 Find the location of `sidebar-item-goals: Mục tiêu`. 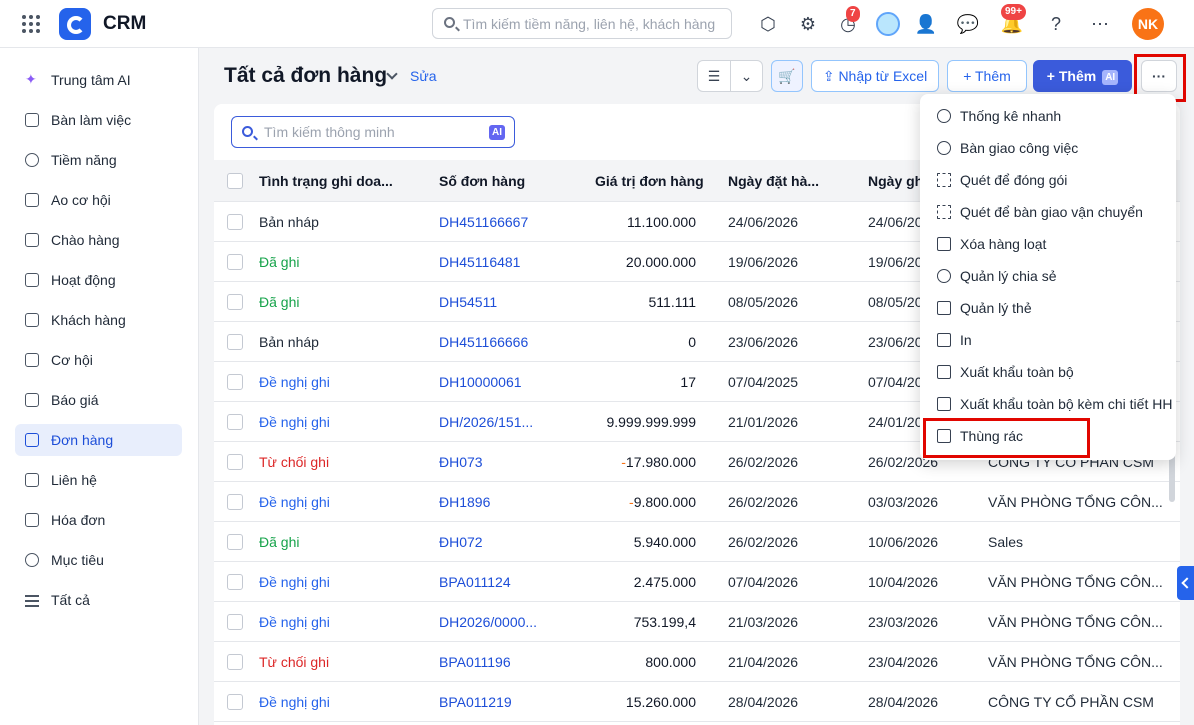

sidebar-item-goals: Mục tiêu is located at coordinates (98, 560).